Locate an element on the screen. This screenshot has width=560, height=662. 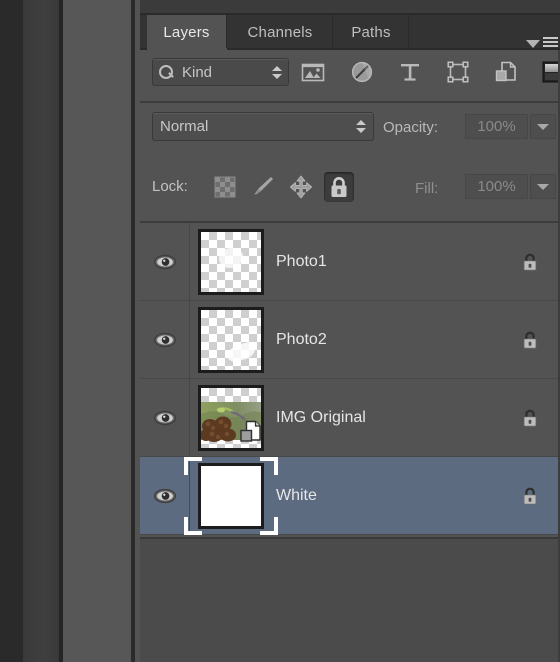
layer-name: Photo1 is located at coordinates (386, 262).